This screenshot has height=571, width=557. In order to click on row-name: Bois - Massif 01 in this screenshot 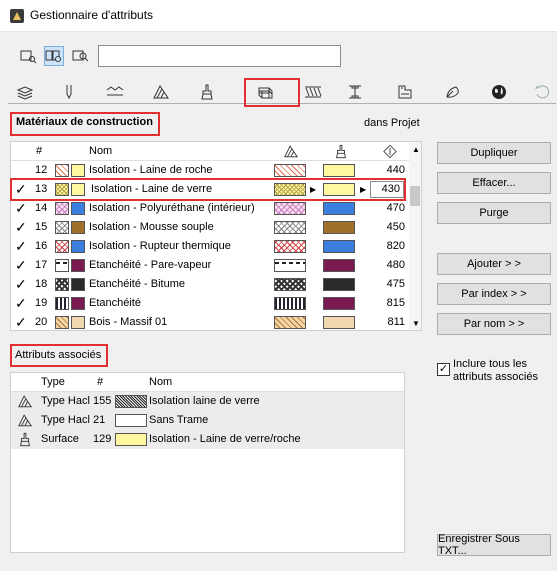, I will do `click(128, 322)`.